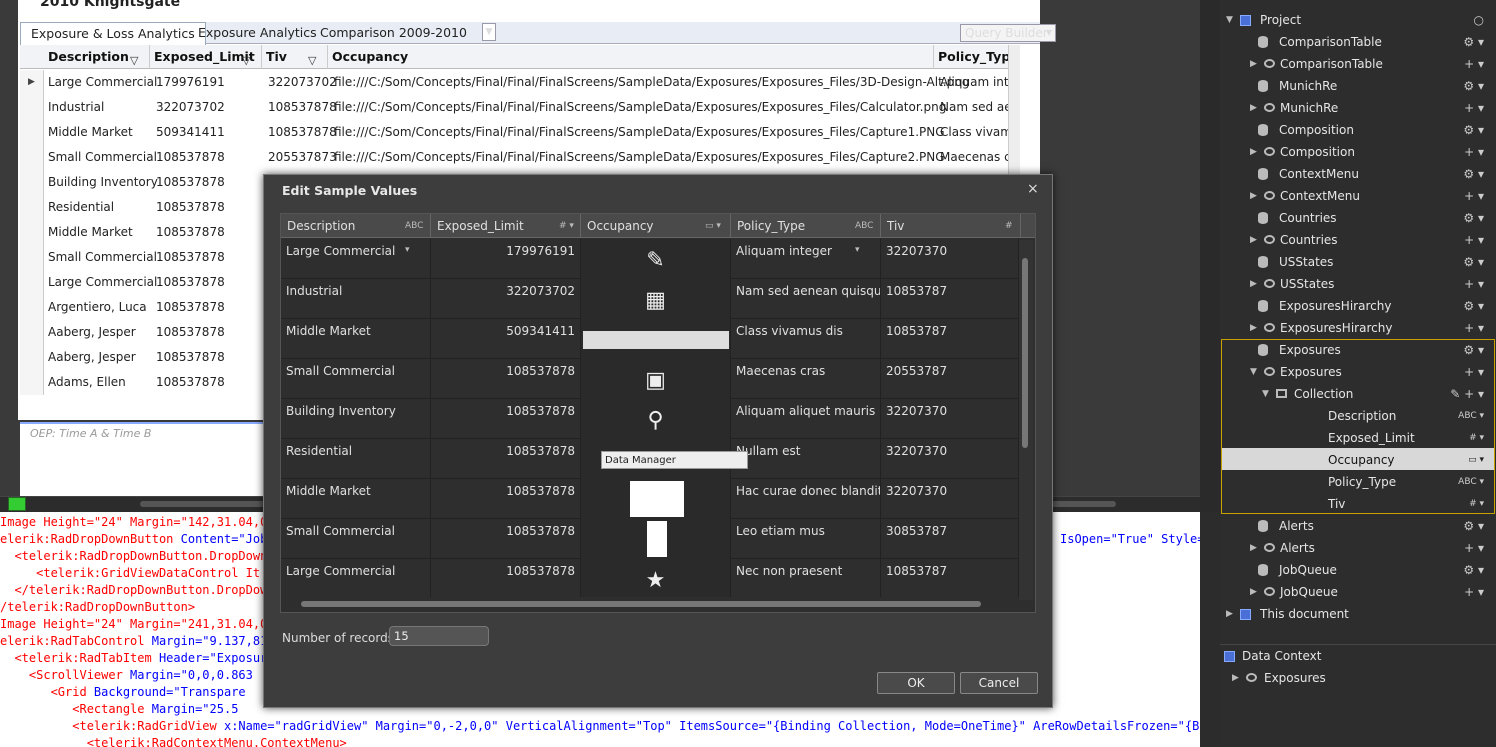 Image resolution: width=1496 pixels, height=747 pixels. I want to click on tree-item-munichre: ⚙ ▾ MunichRe, so click(1358, 86).